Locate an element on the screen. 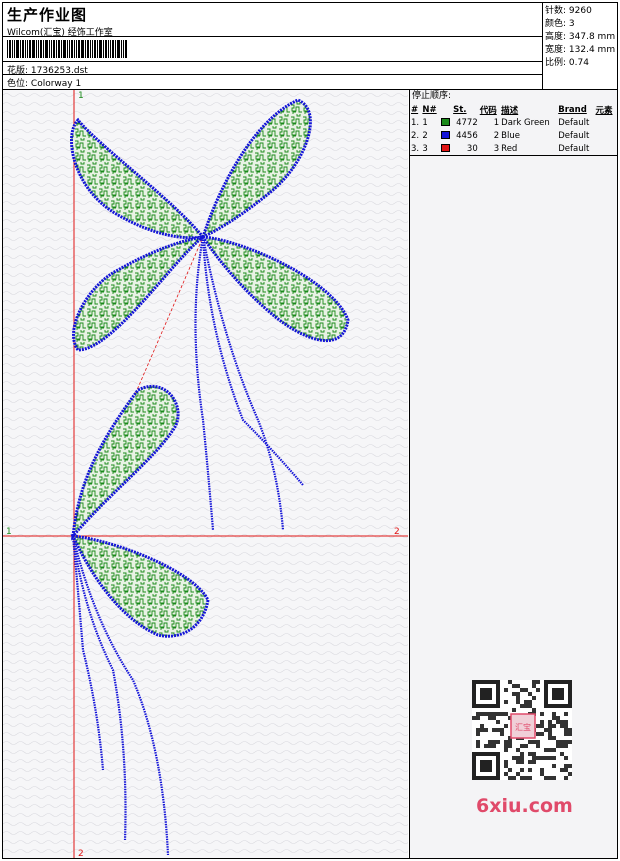 This screenshot has width=620, height=861. seal-icon: 汇宝 is located at coordinates (523, 726).